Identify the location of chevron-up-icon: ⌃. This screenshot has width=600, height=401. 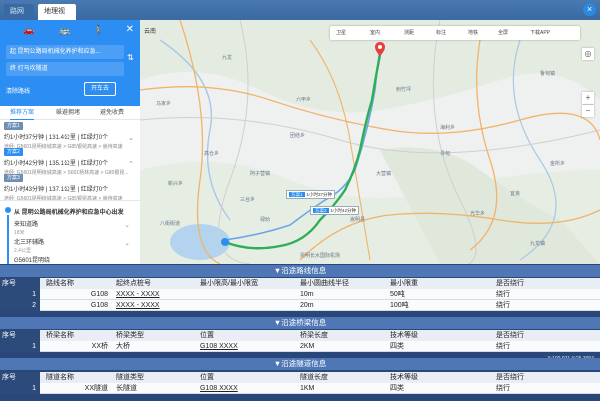
(131, 164).